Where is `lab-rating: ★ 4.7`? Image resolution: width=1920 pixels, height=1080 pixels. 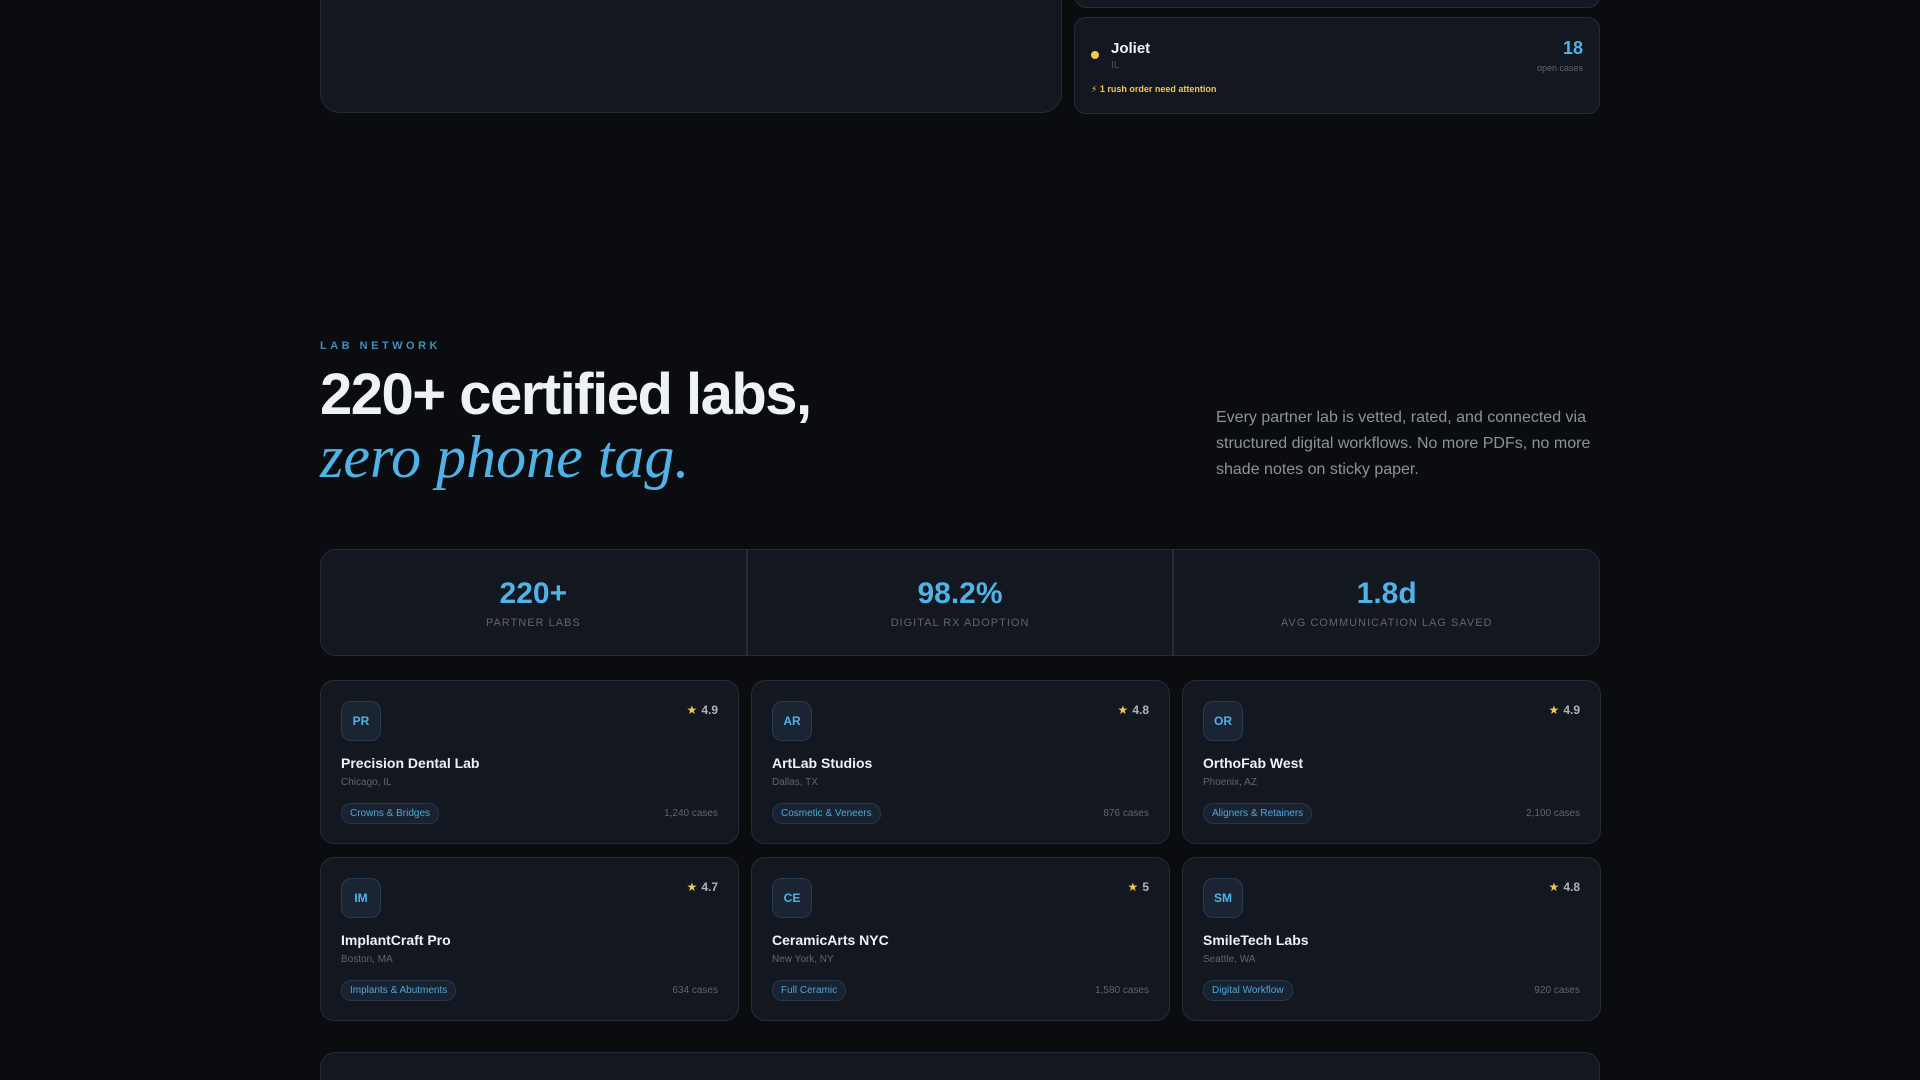 lab-rating: ★ 4.7 is located at coordinates (702, 887).